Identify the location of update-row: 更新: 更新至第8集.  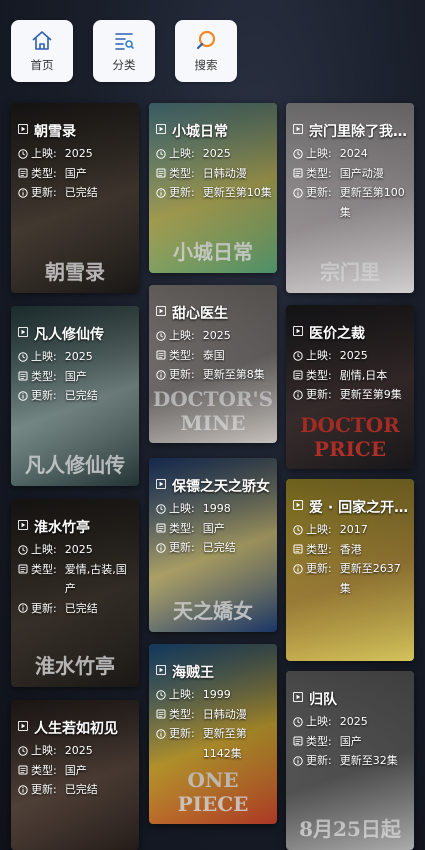
(214, 375).